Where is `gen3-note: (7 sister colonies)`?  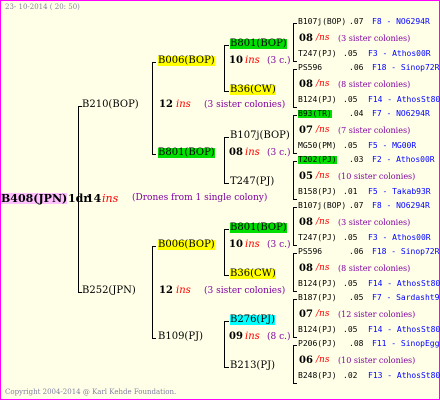
gen3-note: (7 sister colonies) is located at coordinates (374, 130).